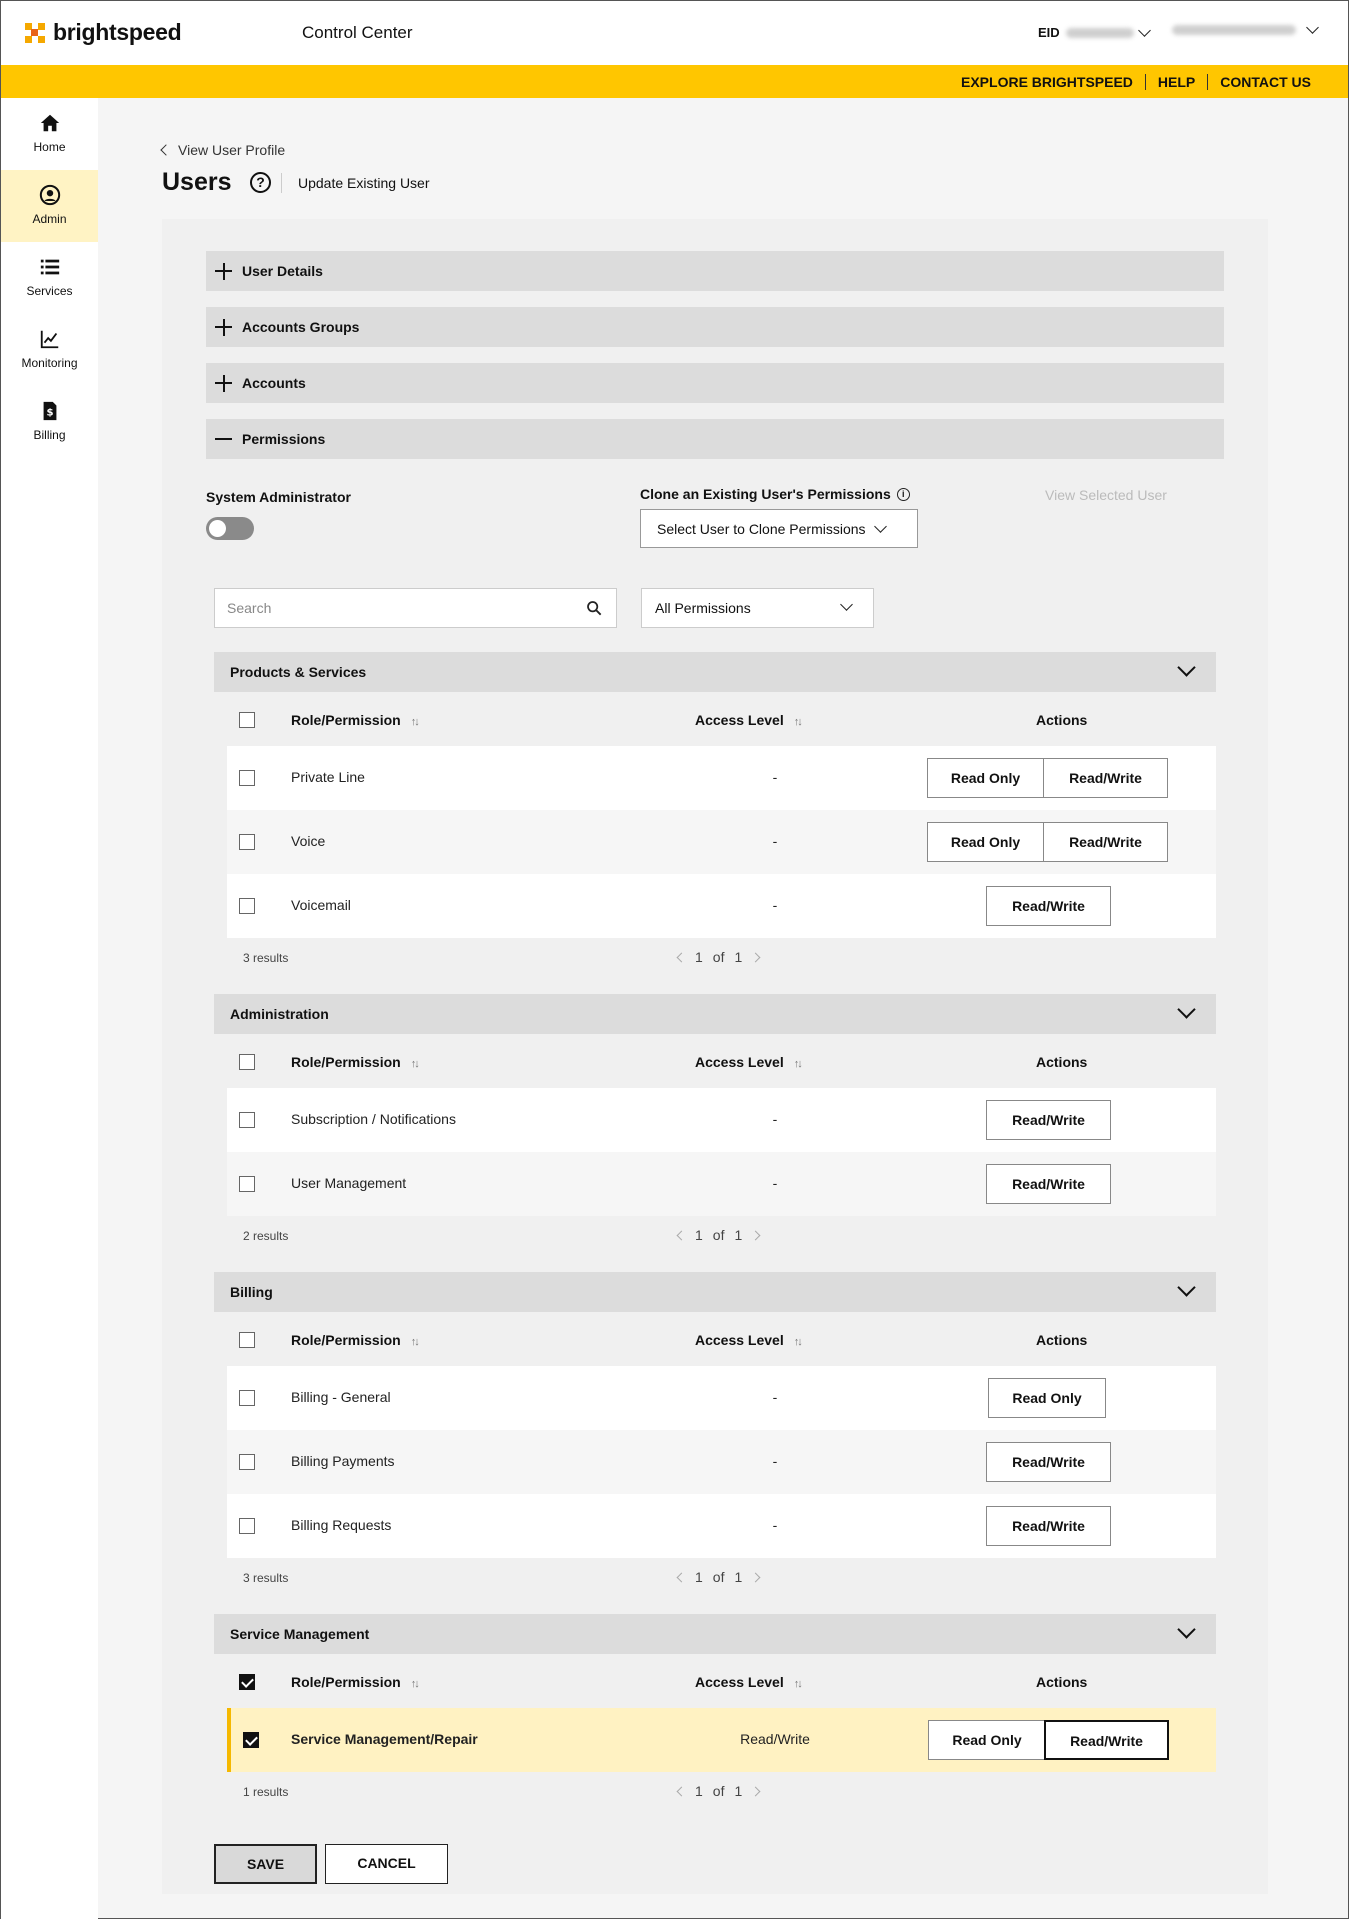  Describe the element at coordinates (775, 1739) in the screenshot. I see `access-level: Read/Write` at that location.